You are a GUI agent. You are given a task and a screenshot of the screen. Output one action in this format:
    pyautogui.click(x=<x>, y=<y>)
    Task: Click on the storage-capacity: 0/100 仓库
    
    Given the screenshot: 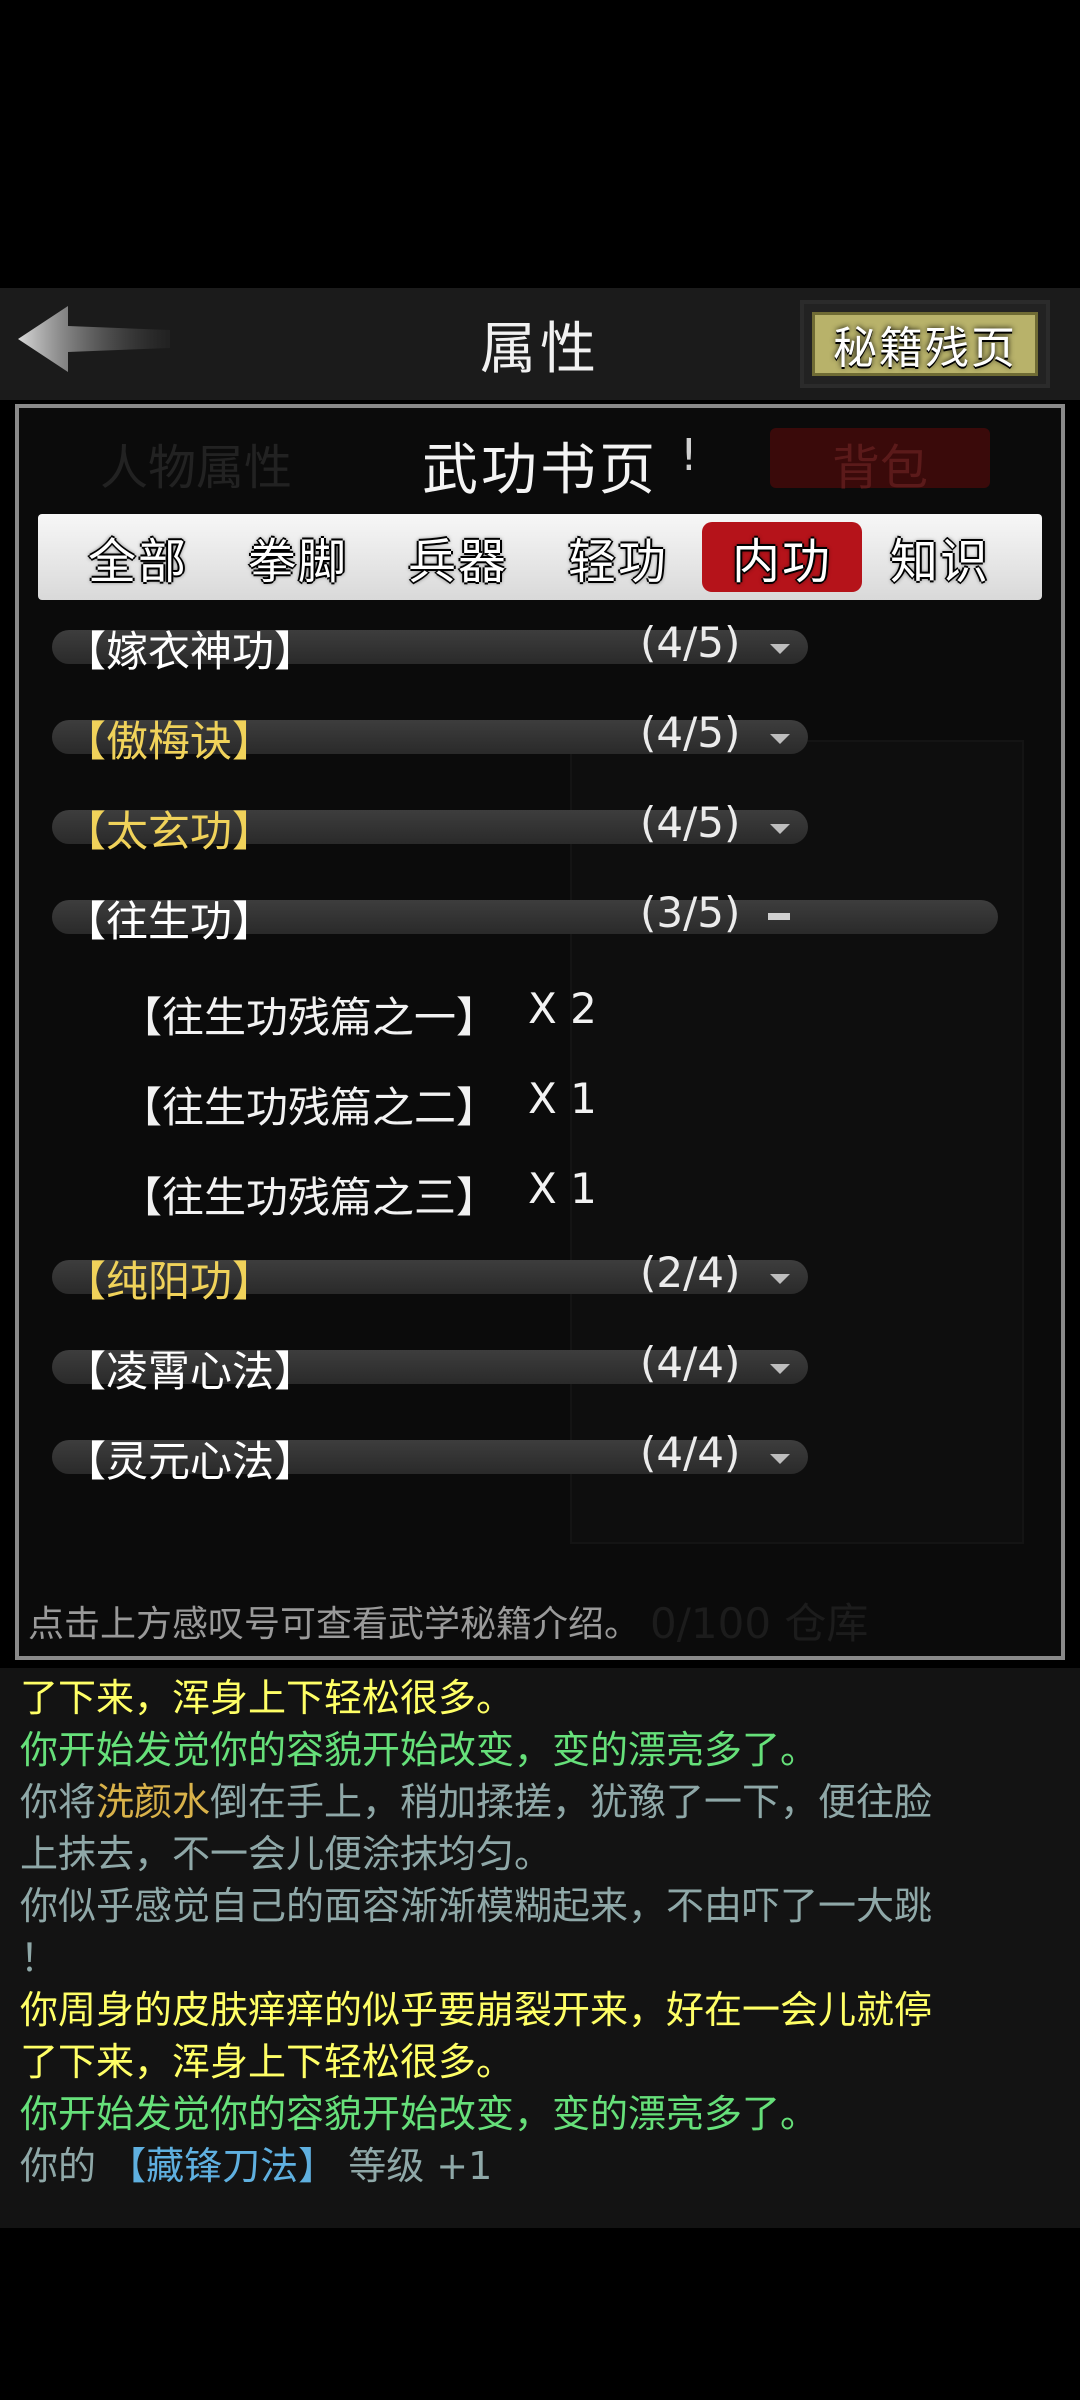 What is the action you would take?
    pyautogui.click(x=759, y=1623)
    